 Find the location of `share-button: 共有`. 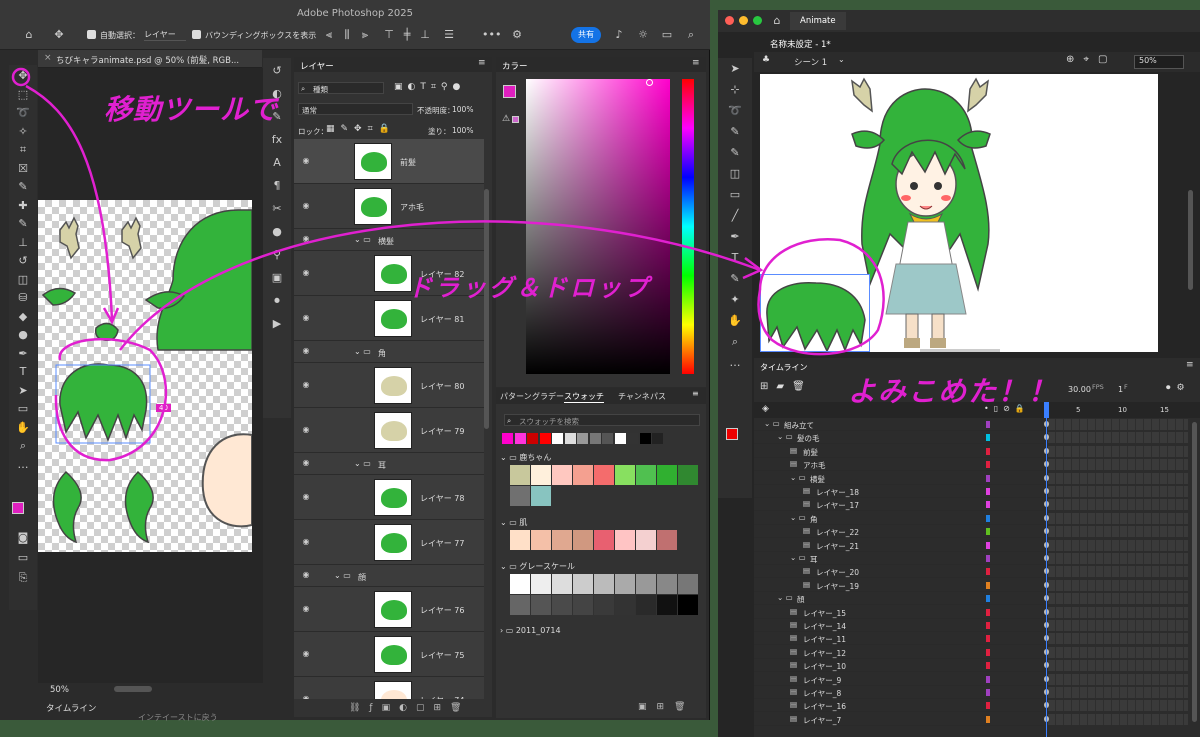

share-button: 共有 is located at coordinates (586, 35).